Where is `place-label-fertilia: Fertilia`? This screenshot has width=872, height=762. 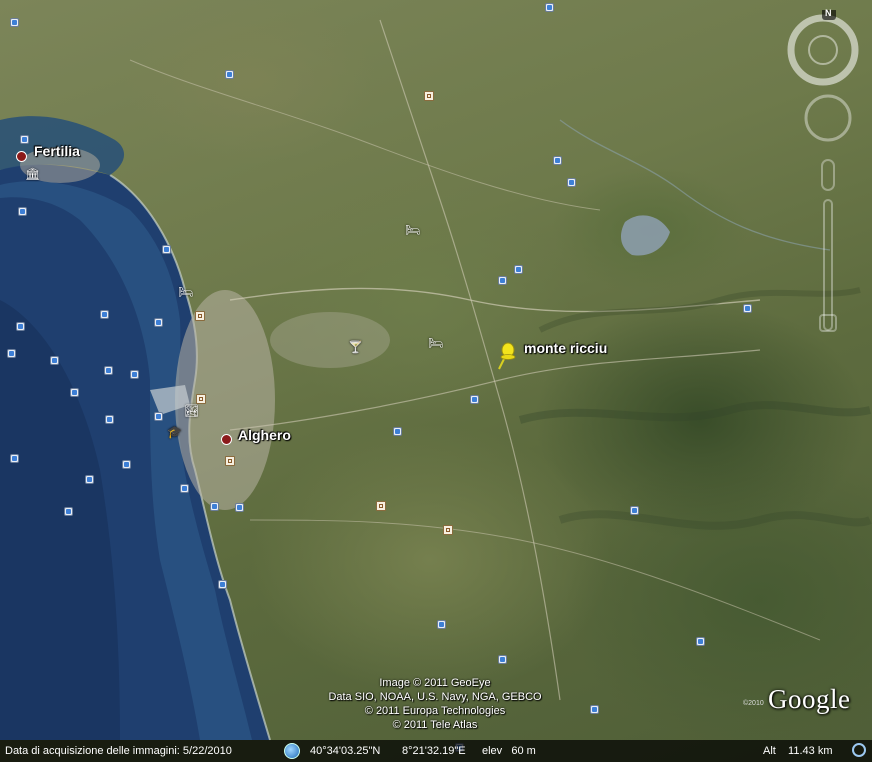 place-label-fertilia: Fertilia is located at coordinates (57, 151).